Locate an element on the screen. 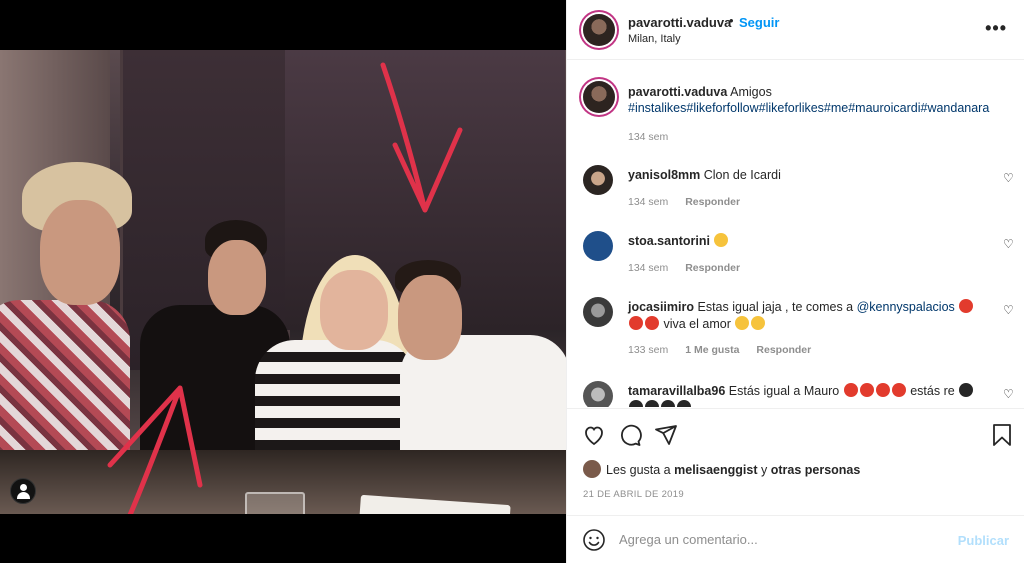 The height and width of the screenshot is (563, 1024). caption-time: 134 sem is located at coordinates (648, 137).